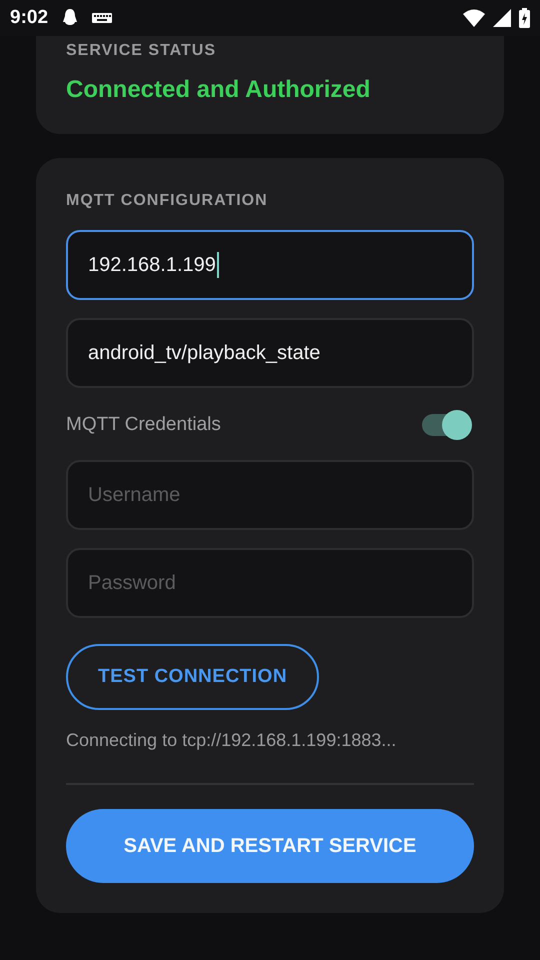 This screenshot has width=540, height=960. I want to click on test-connection-button: TEST CONNECTION, so click(193, 677).